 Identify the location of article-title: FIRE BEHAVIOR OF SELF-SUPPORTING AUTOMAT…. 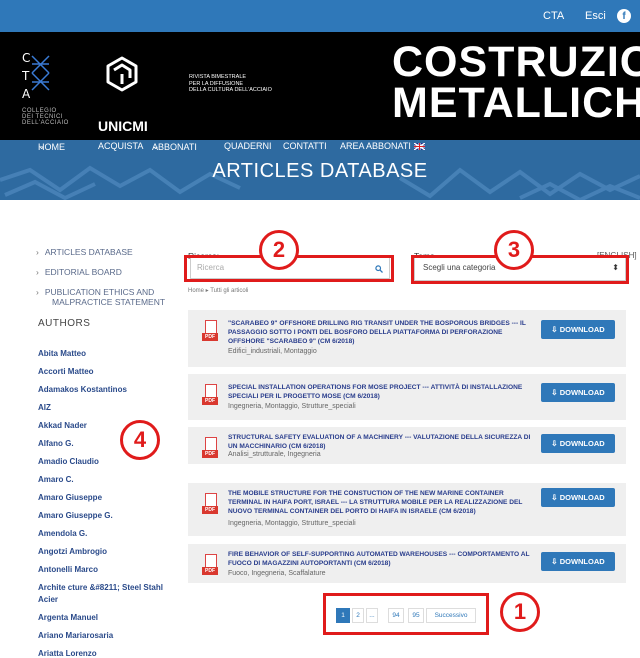
(380, 559).